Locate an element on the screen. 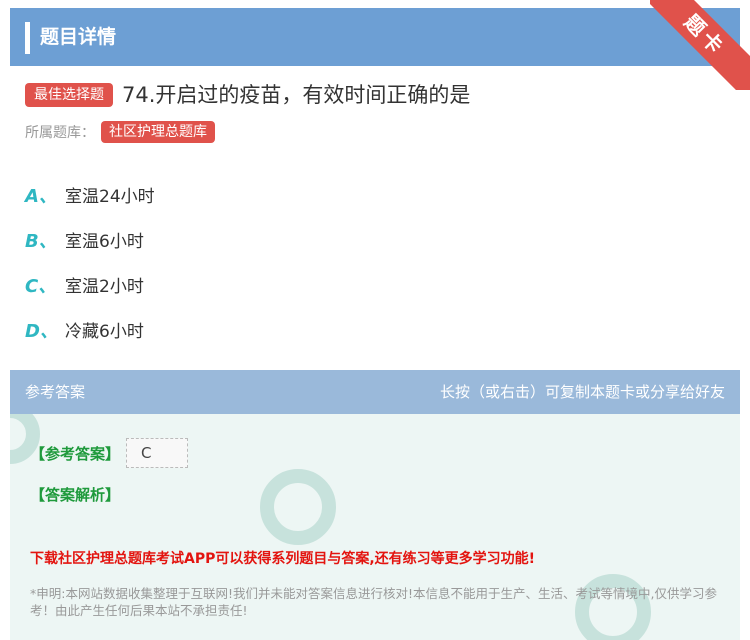 Image resolution: width=750 pixels, height=640 pixels. answer-section-header: 参考答案 长按（或右击）可复制本题卡或分享给好友 is located at coordinates (375, 392).